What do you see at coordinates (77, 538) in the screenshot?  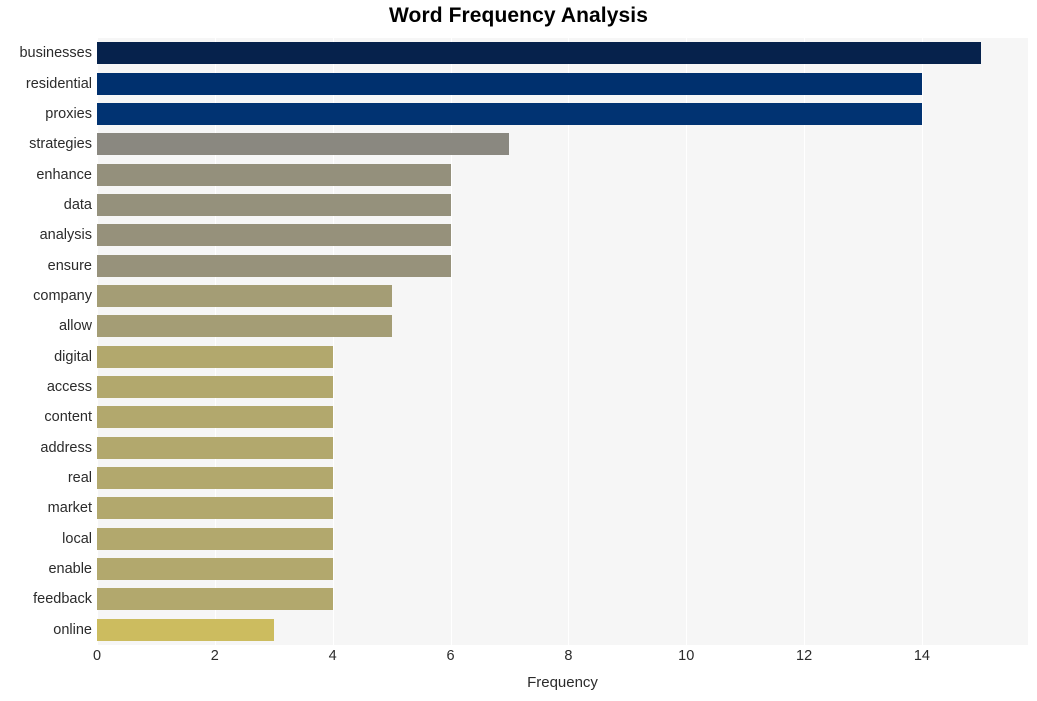 I see `y-axis-label: local` at bounding box center [77, 538].